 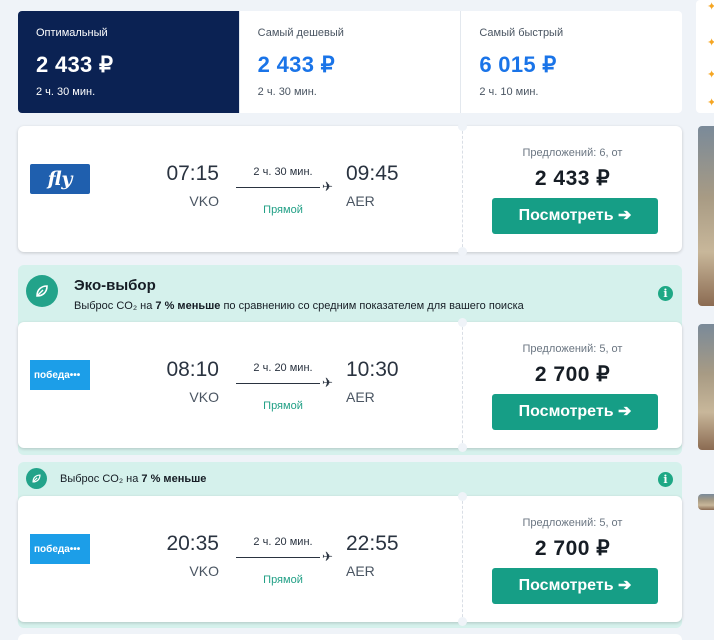 I want to click on eco-subtitle: Выброс CO₂ на 7 % меньше, so click(x=133, y=479).